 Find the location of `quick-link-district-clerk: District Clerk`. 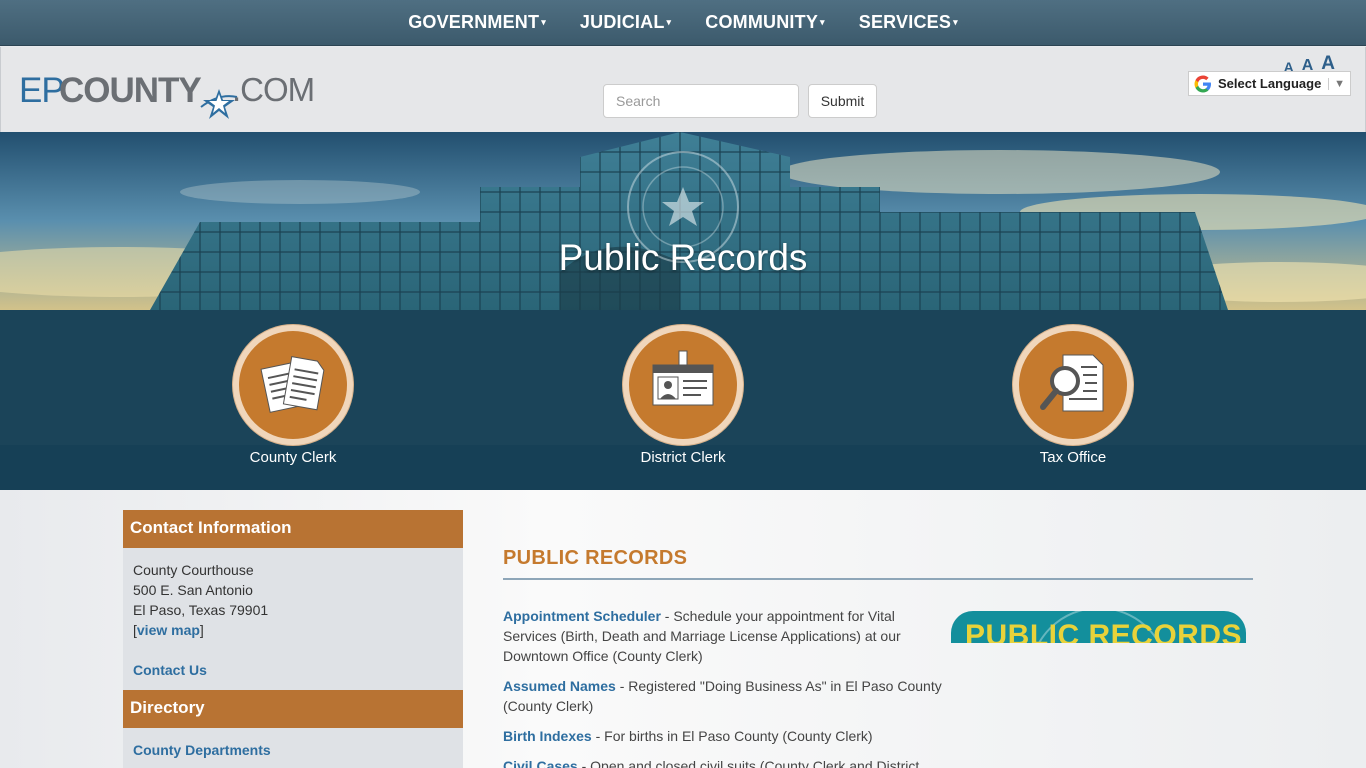

quick-link-district-clerk: District Clerk is located at coordinates (683, 395).